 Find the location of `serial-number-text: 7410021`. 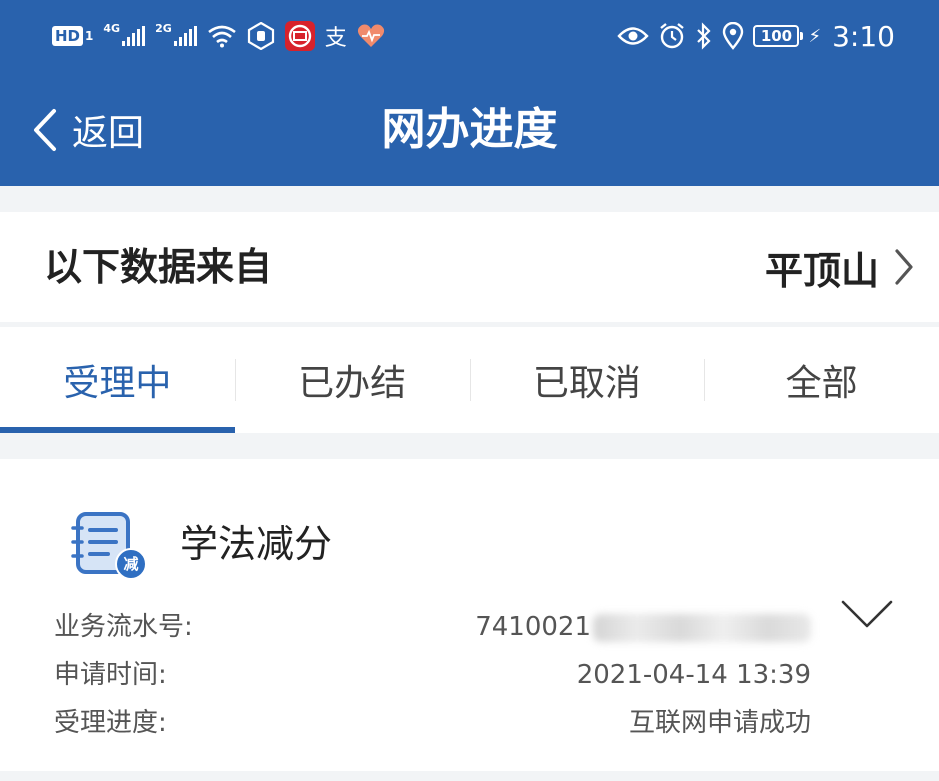

serial-number-text: 7410021 is located at coordinates (533, 627).